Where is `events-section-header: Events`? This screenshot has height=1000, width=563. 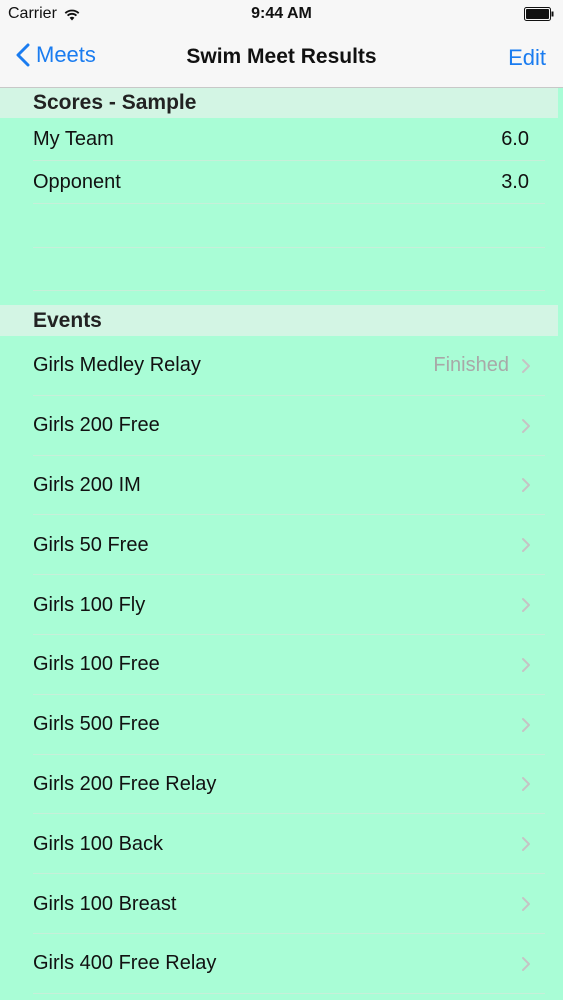
events-section-header: Events is located at coordinates (279, 320).